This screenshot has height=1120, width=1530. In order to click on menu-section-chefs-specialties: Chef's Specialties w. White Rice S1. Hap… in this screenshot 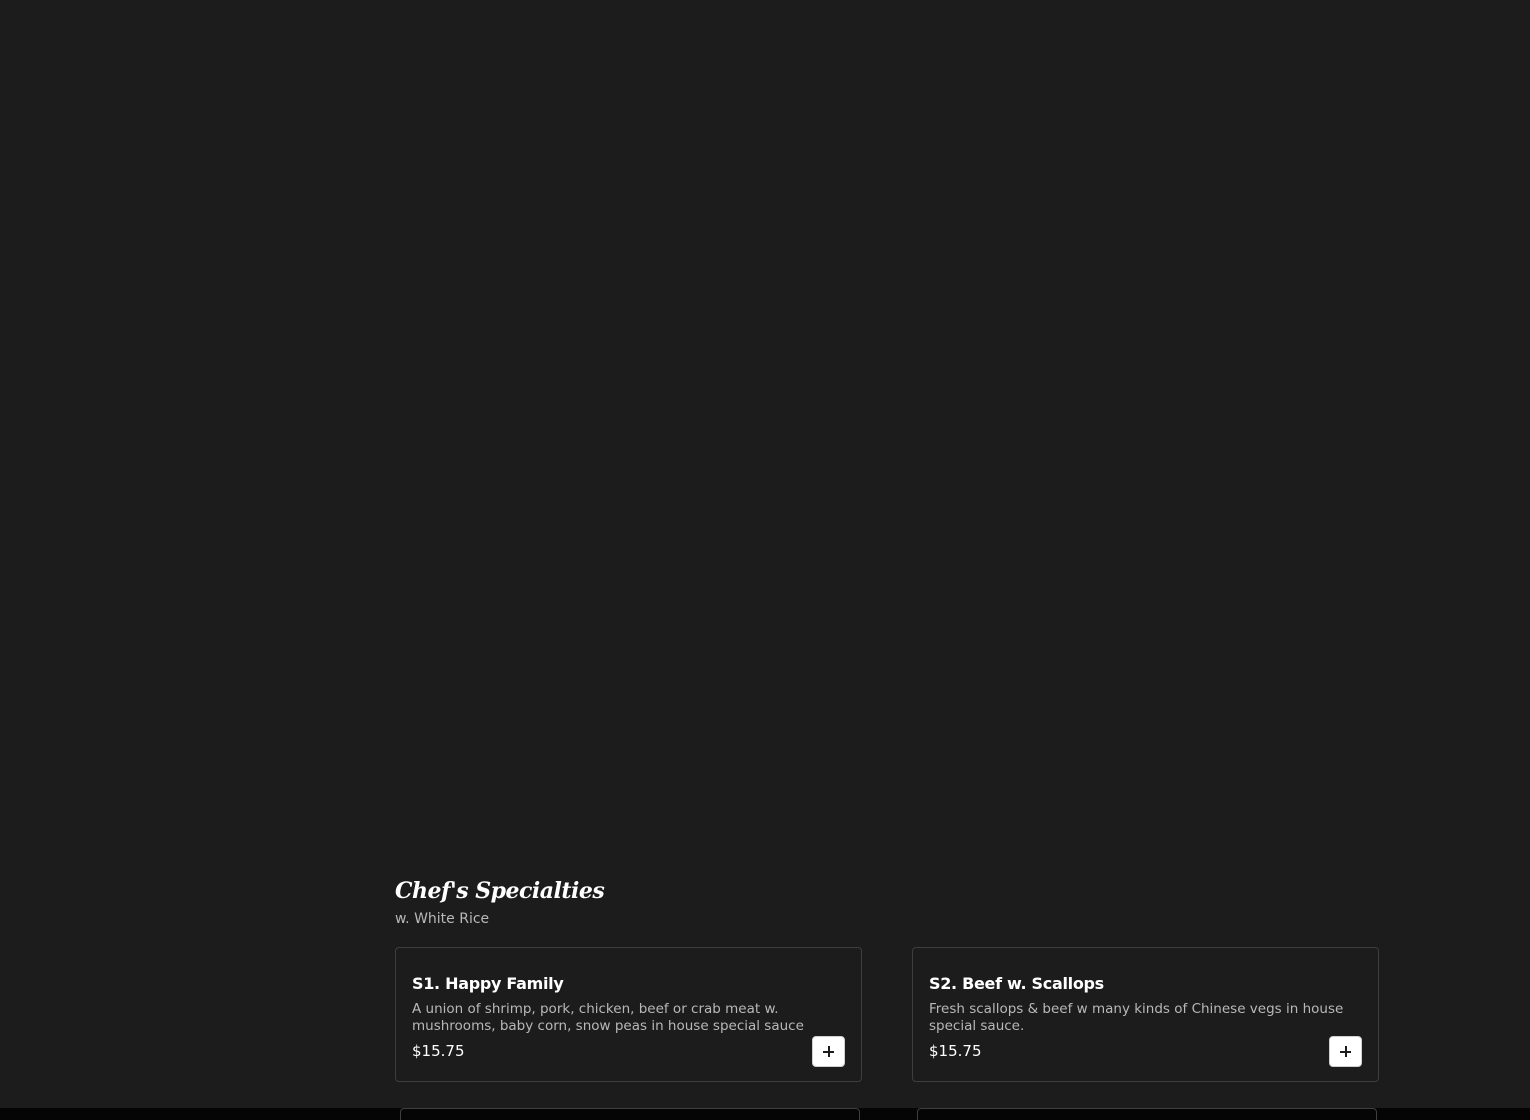, I will do `click(888, 979)`.